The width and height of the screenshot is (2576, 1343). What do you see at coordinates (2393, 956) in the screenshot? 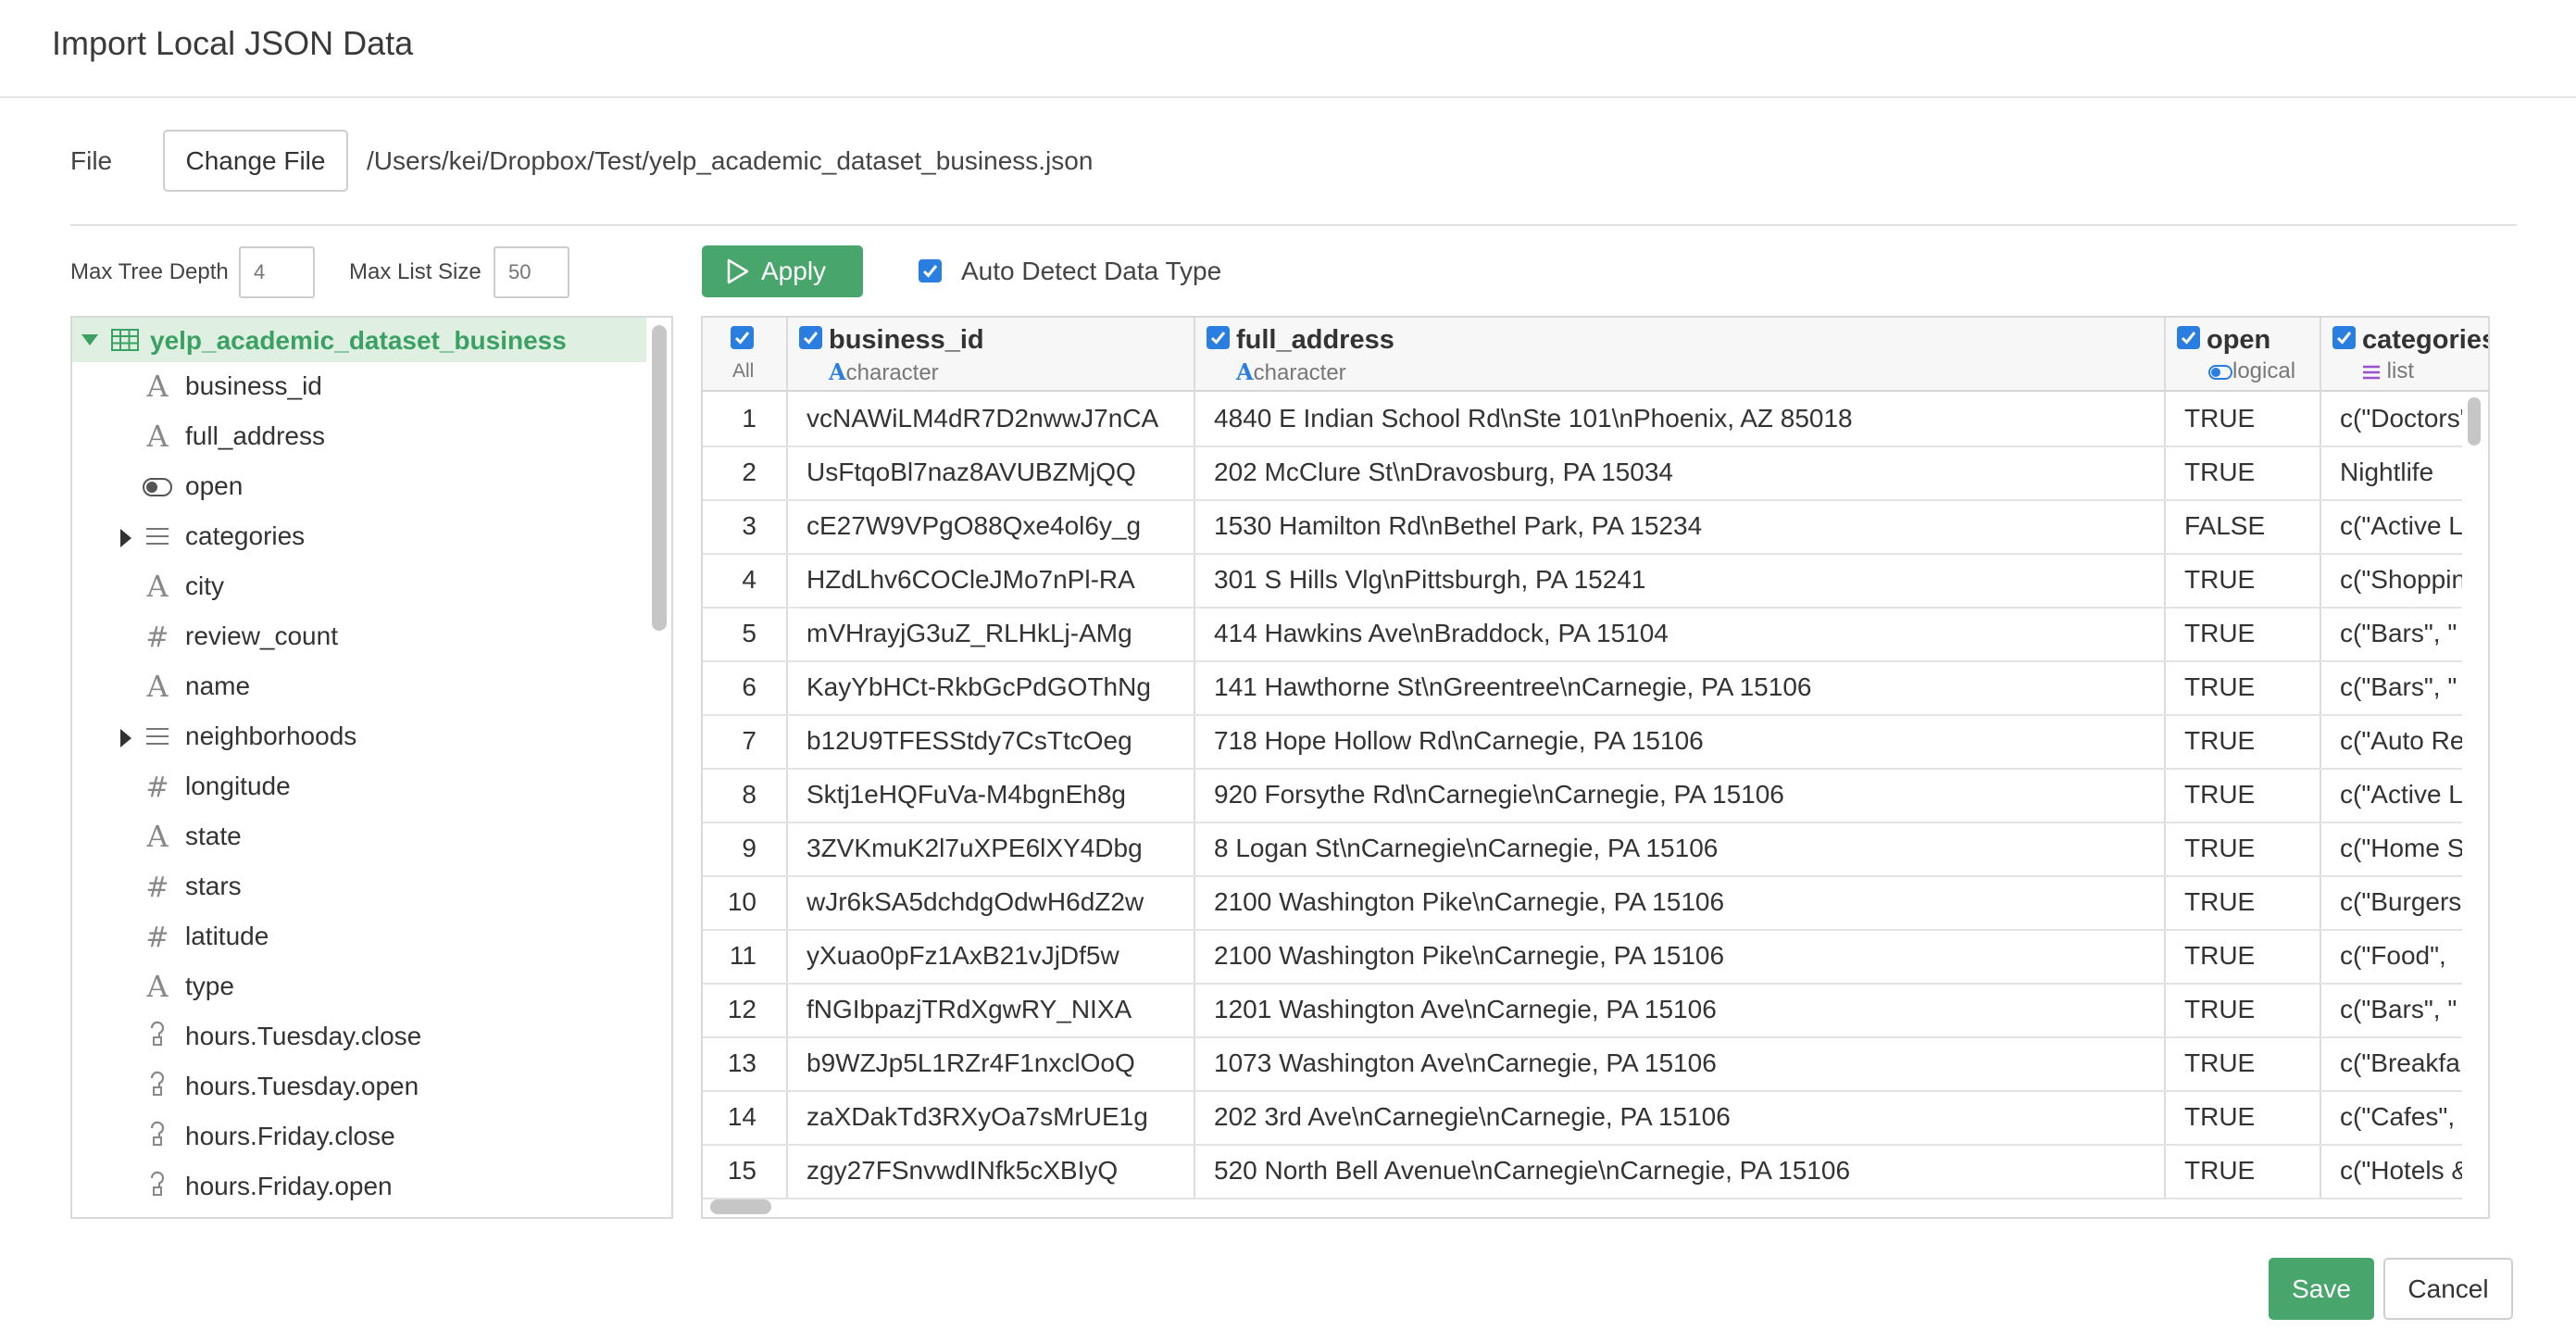
I see `cell-categories: c("Food",` at bounding box center [2393, 956].